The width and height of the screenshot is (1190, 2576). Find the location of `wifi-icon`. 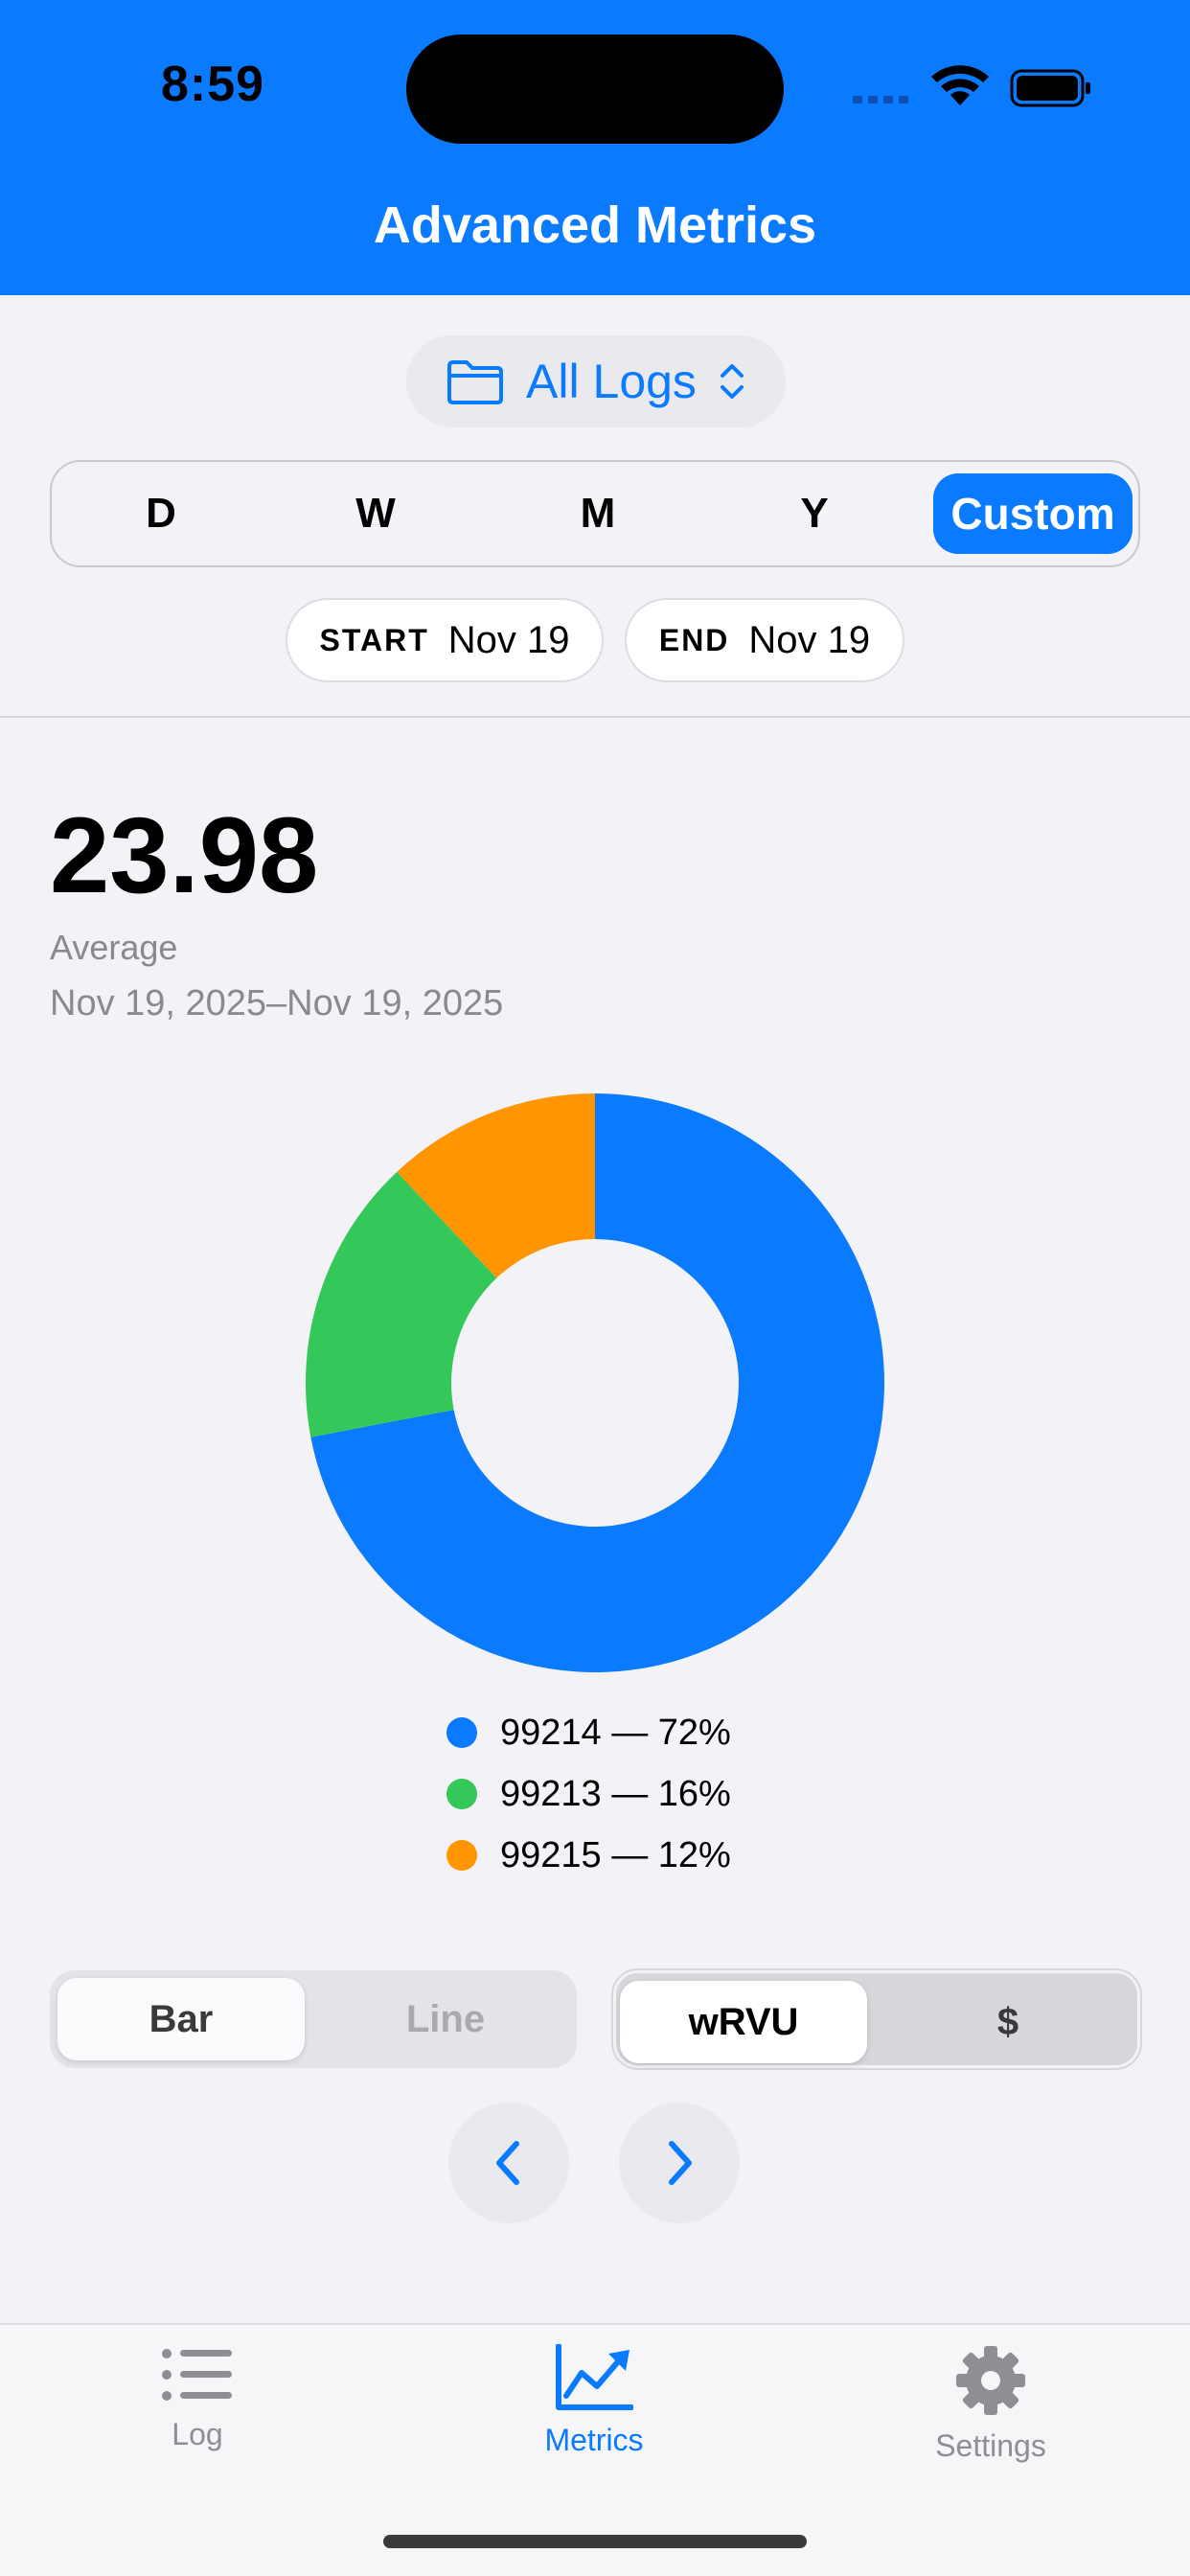

wifi-icon is located at coordinates (960, 85).